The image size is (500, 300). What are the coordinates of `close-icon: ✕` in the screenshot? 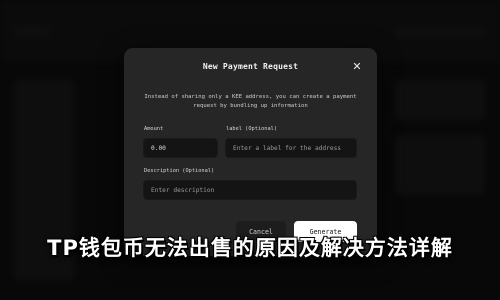 It's located at (357, 67).